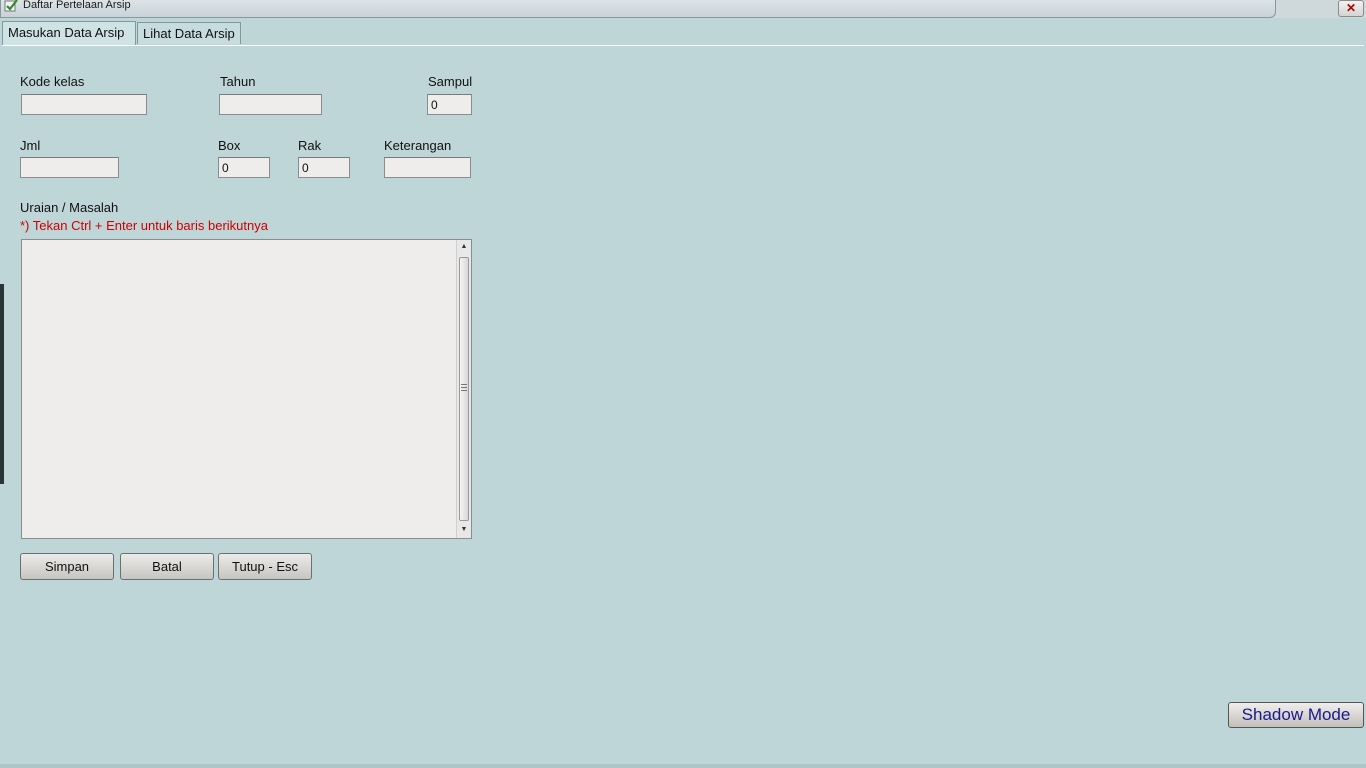 Image resolution: width=1366 pixels, height=768 pixels. I want to click on close-icon: ✕, so click(1351, 8).